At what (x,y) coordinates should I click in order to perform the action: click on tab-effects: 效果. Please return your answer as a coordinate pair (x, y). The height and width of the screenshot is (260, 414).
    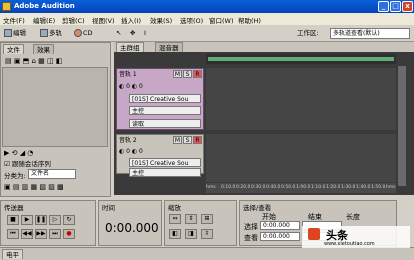
    Looking at the image, I should click on (43, 49).